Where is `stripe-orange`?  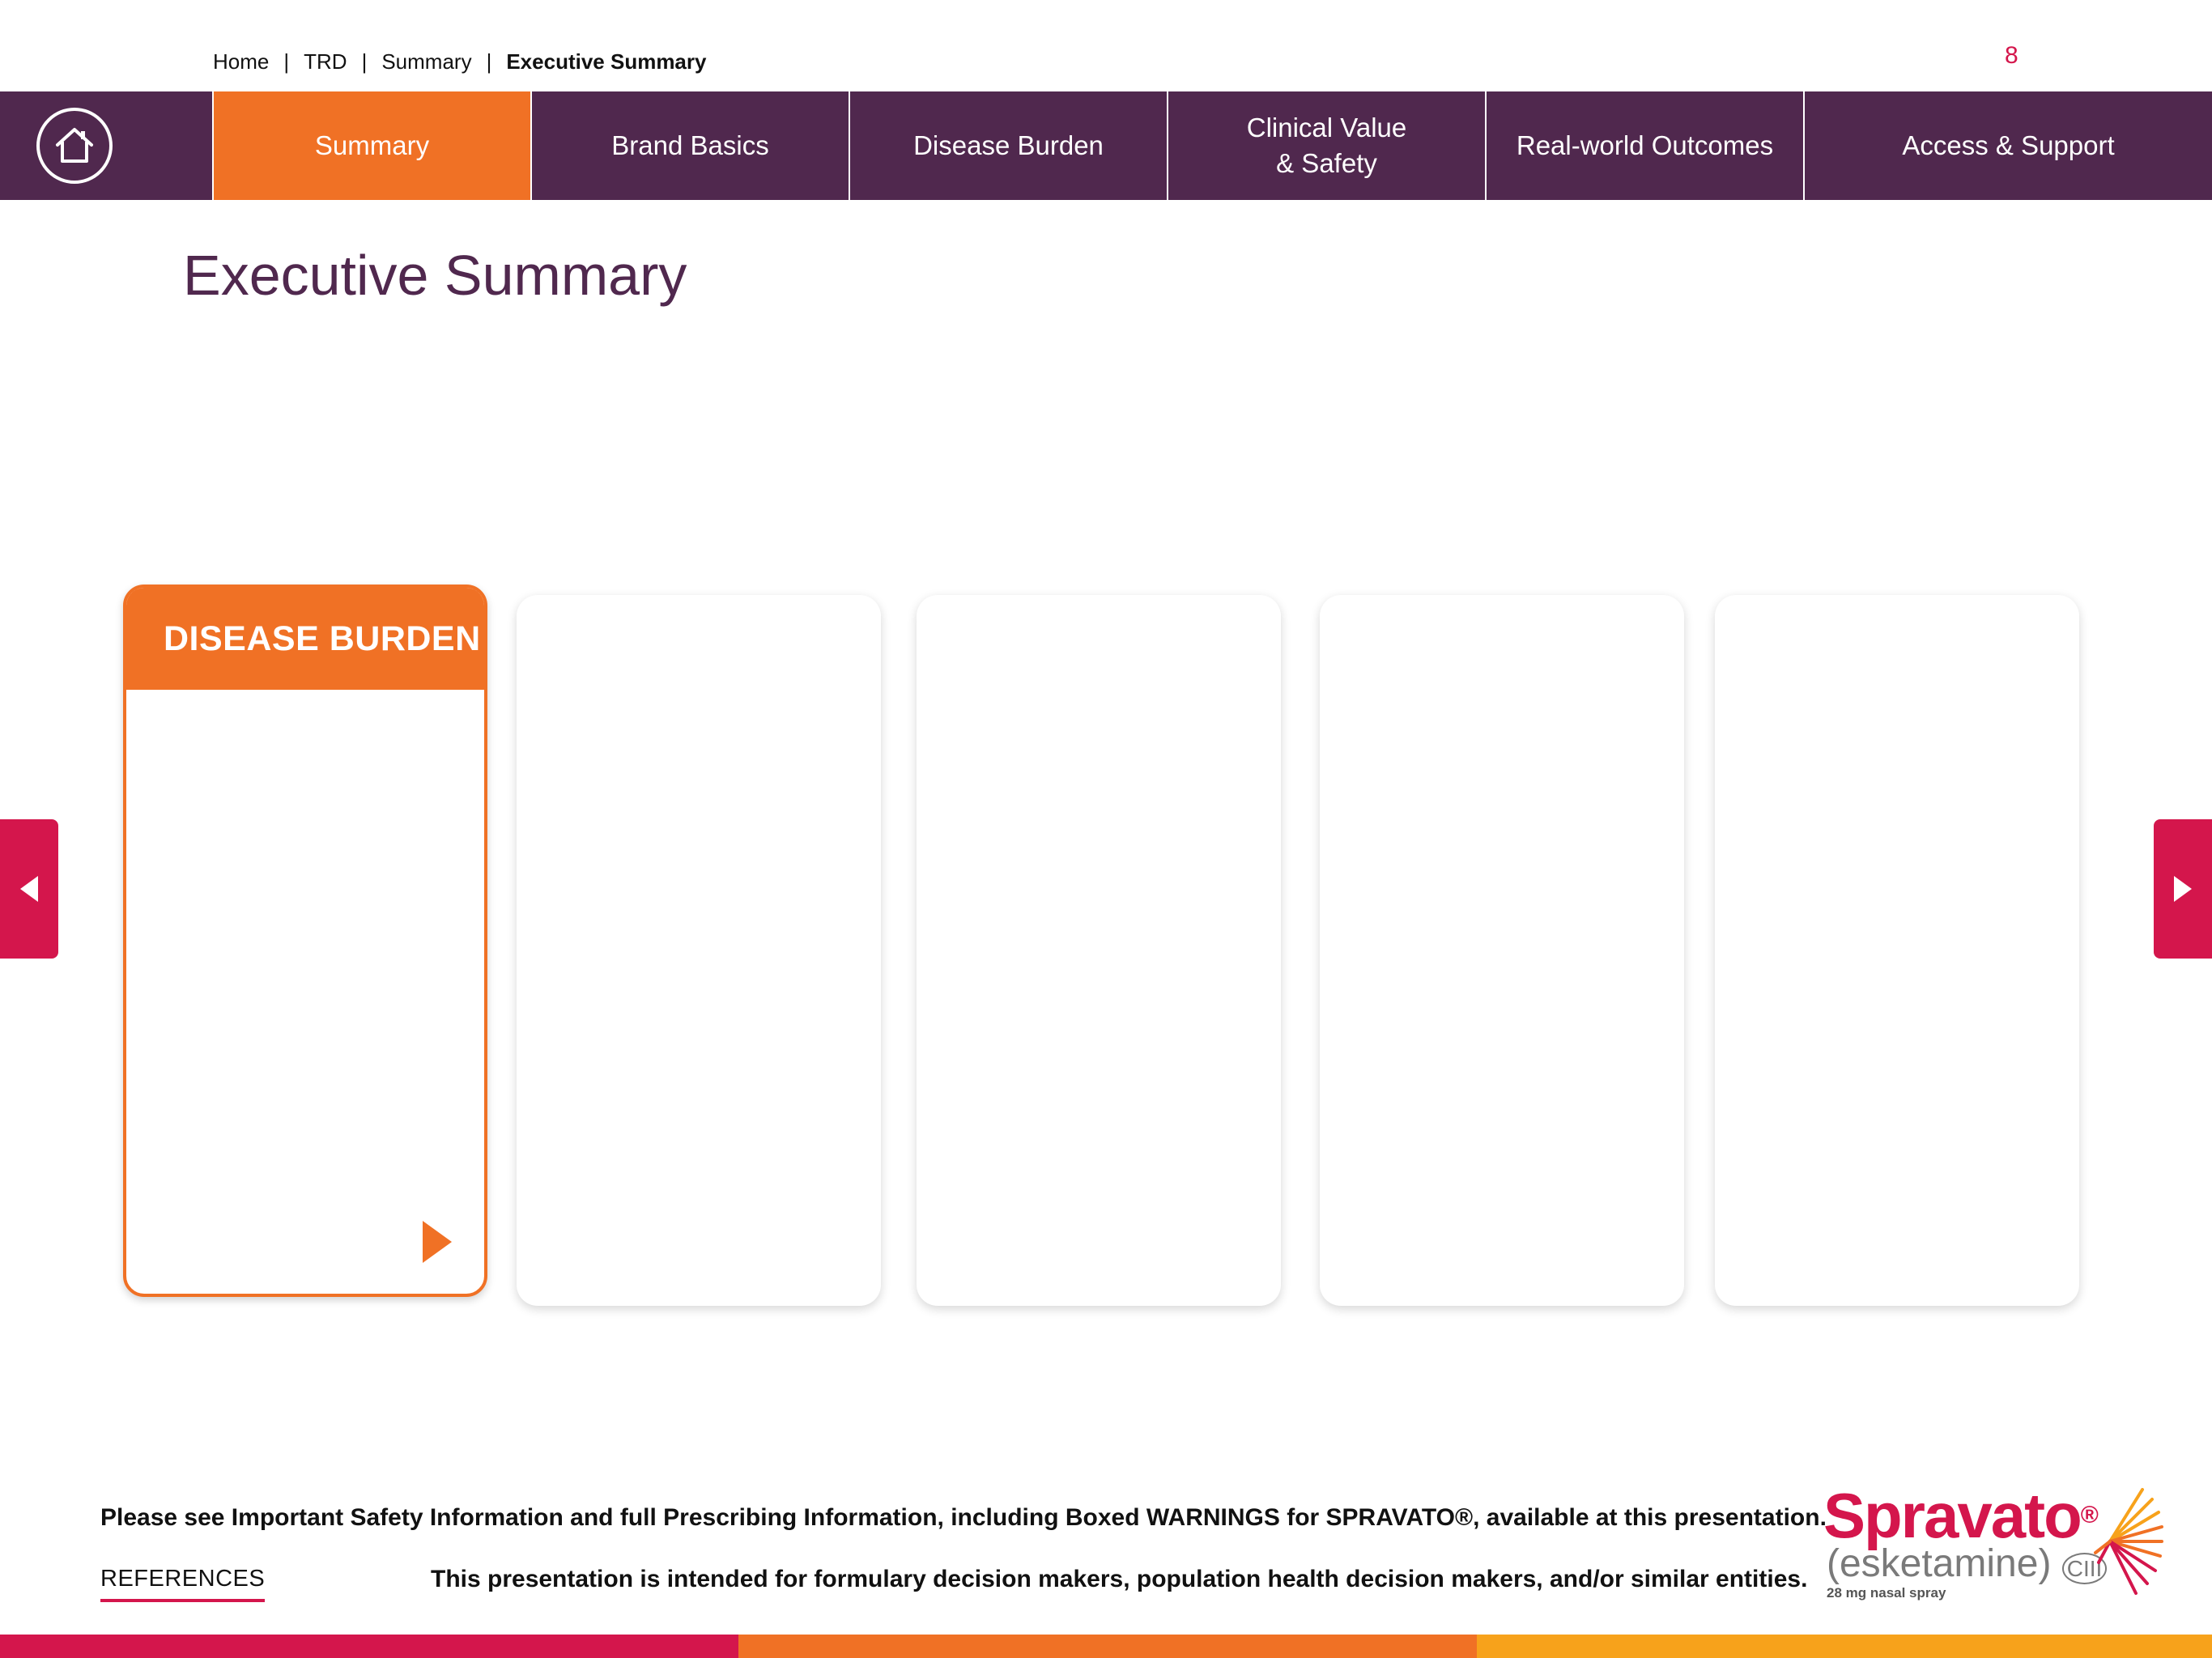 stripe-orange is located at coordinates (1107, 1646).